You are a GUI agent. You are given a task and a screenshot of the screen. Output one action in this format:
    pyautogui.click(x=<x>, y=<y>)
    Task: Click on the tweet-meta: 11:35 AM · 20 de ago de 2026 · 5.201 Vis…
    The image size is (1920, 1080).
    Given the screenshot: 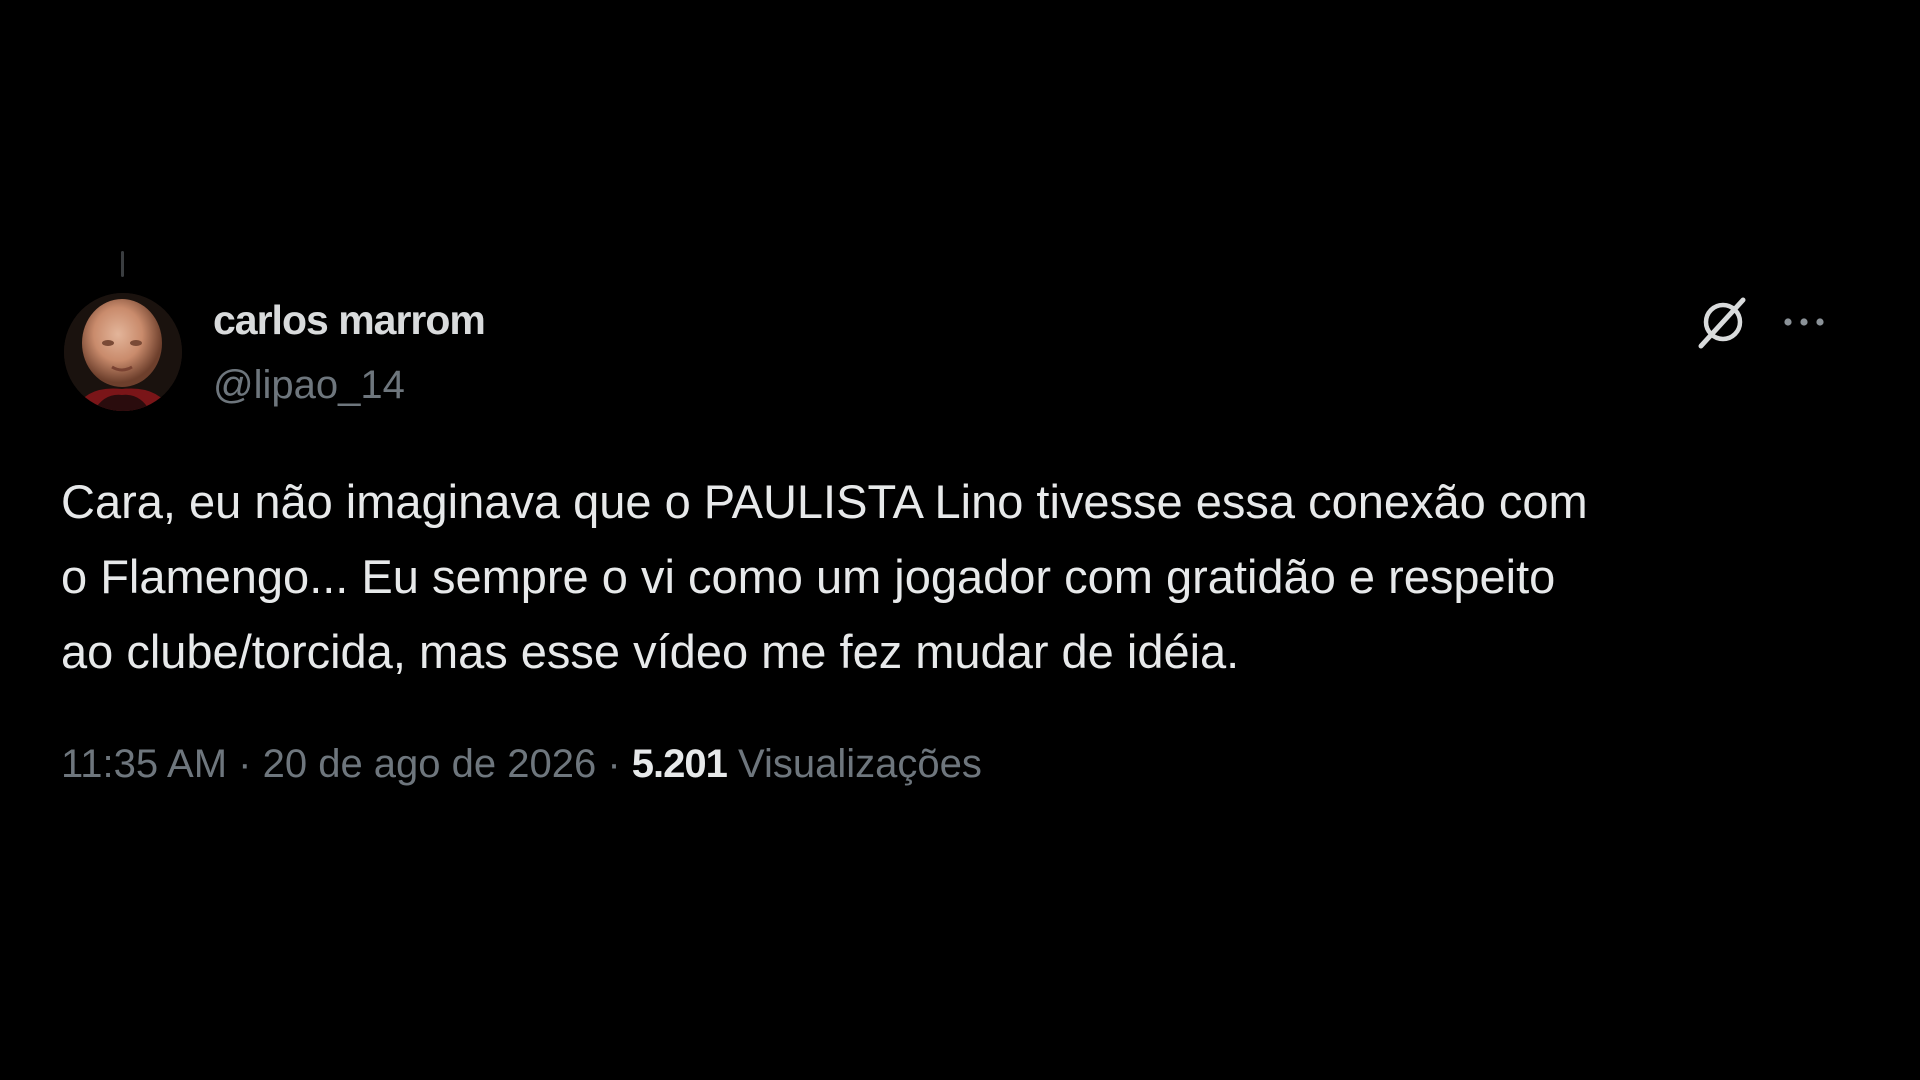 What is the action you would take?
    pyautogui.click(x=521, y=764)
    